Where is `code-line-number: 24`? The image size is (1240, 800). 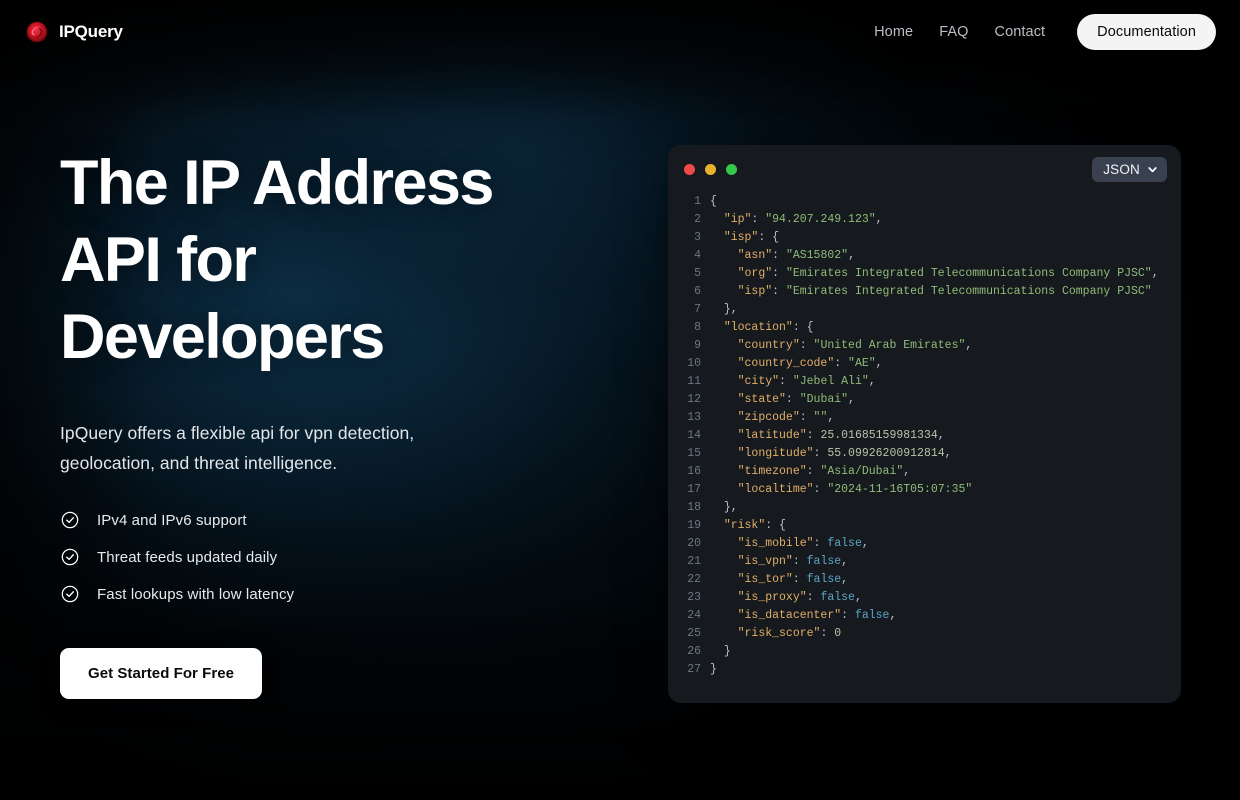
code-line-number: 24 is located at coordinates (694, 615).